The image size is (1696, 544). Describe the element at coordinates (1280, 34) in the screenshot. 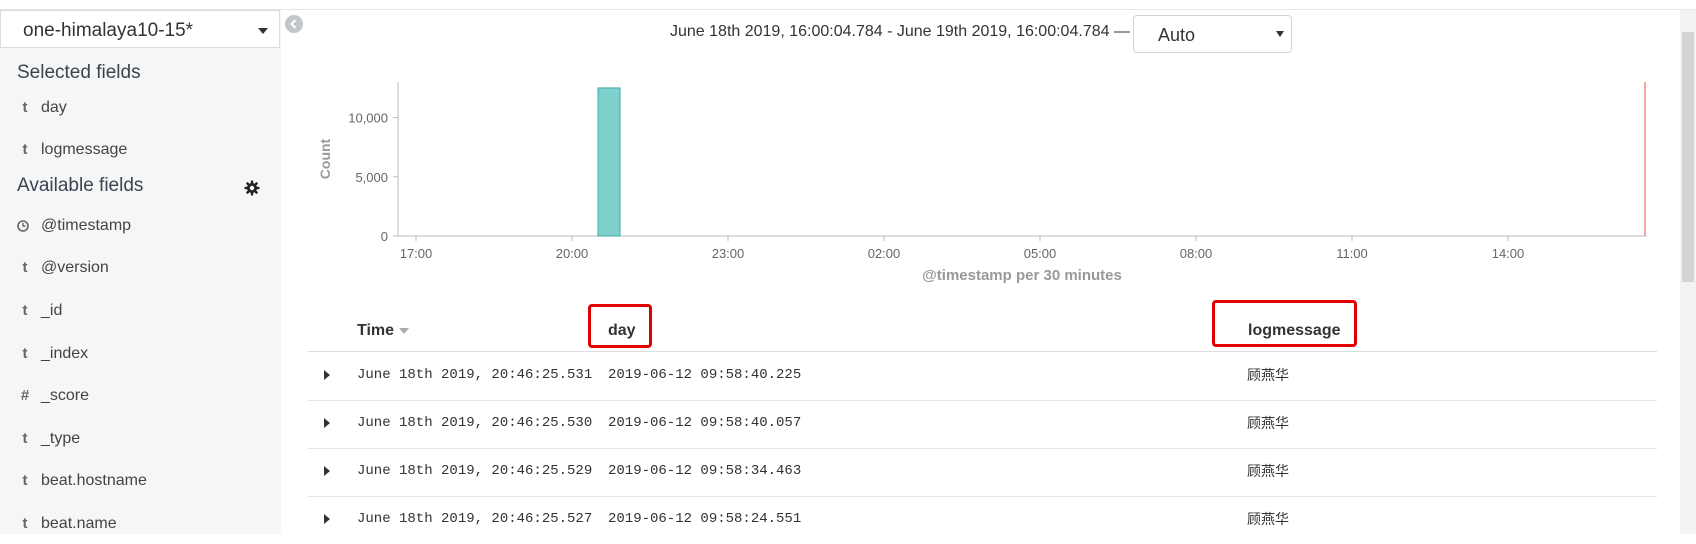

I see `dropdown-arrow-icon` at that location.